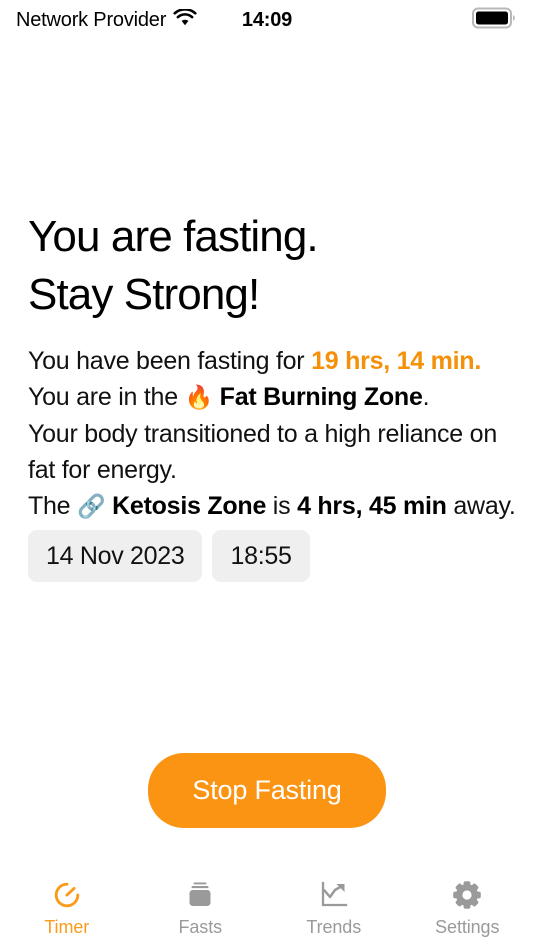 This screenshot has width=534, height=950. I want to click on tab-fasts-label: Fasts, so click(200, 927).